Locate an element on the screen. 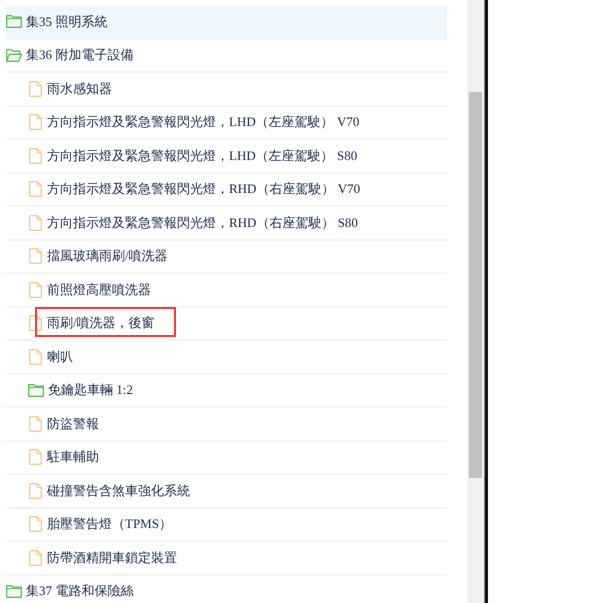 The image size is (603, 603). tree-item: 方向指示燈及緊急警報閃光燈，RHD（右座駕駛） V70 is located at coordinates (226, 190).